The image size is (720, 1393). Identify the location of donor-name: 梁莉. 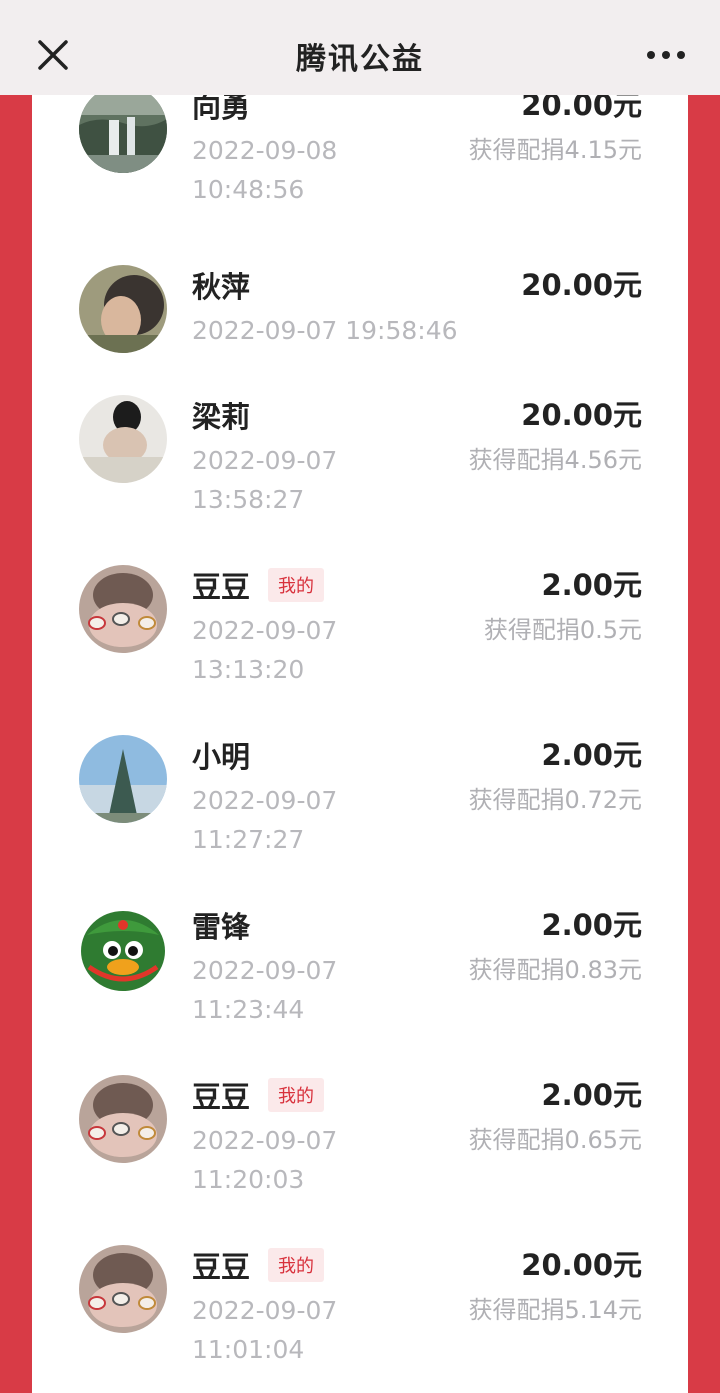
(221, 417).